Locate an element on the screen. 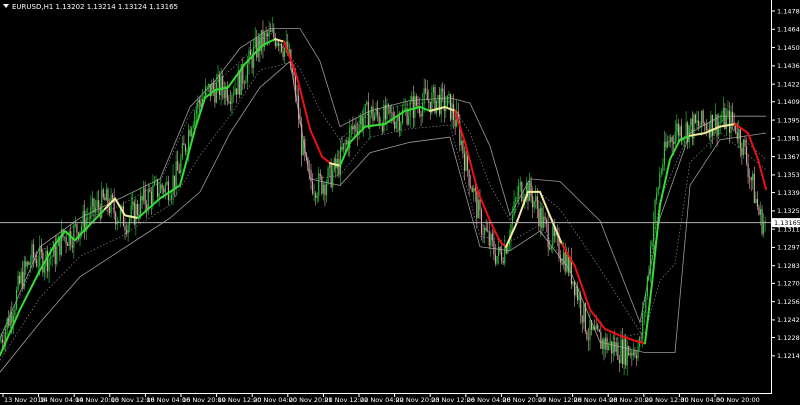  dropdown-arrow-icon is located at coordinates (6, 6).